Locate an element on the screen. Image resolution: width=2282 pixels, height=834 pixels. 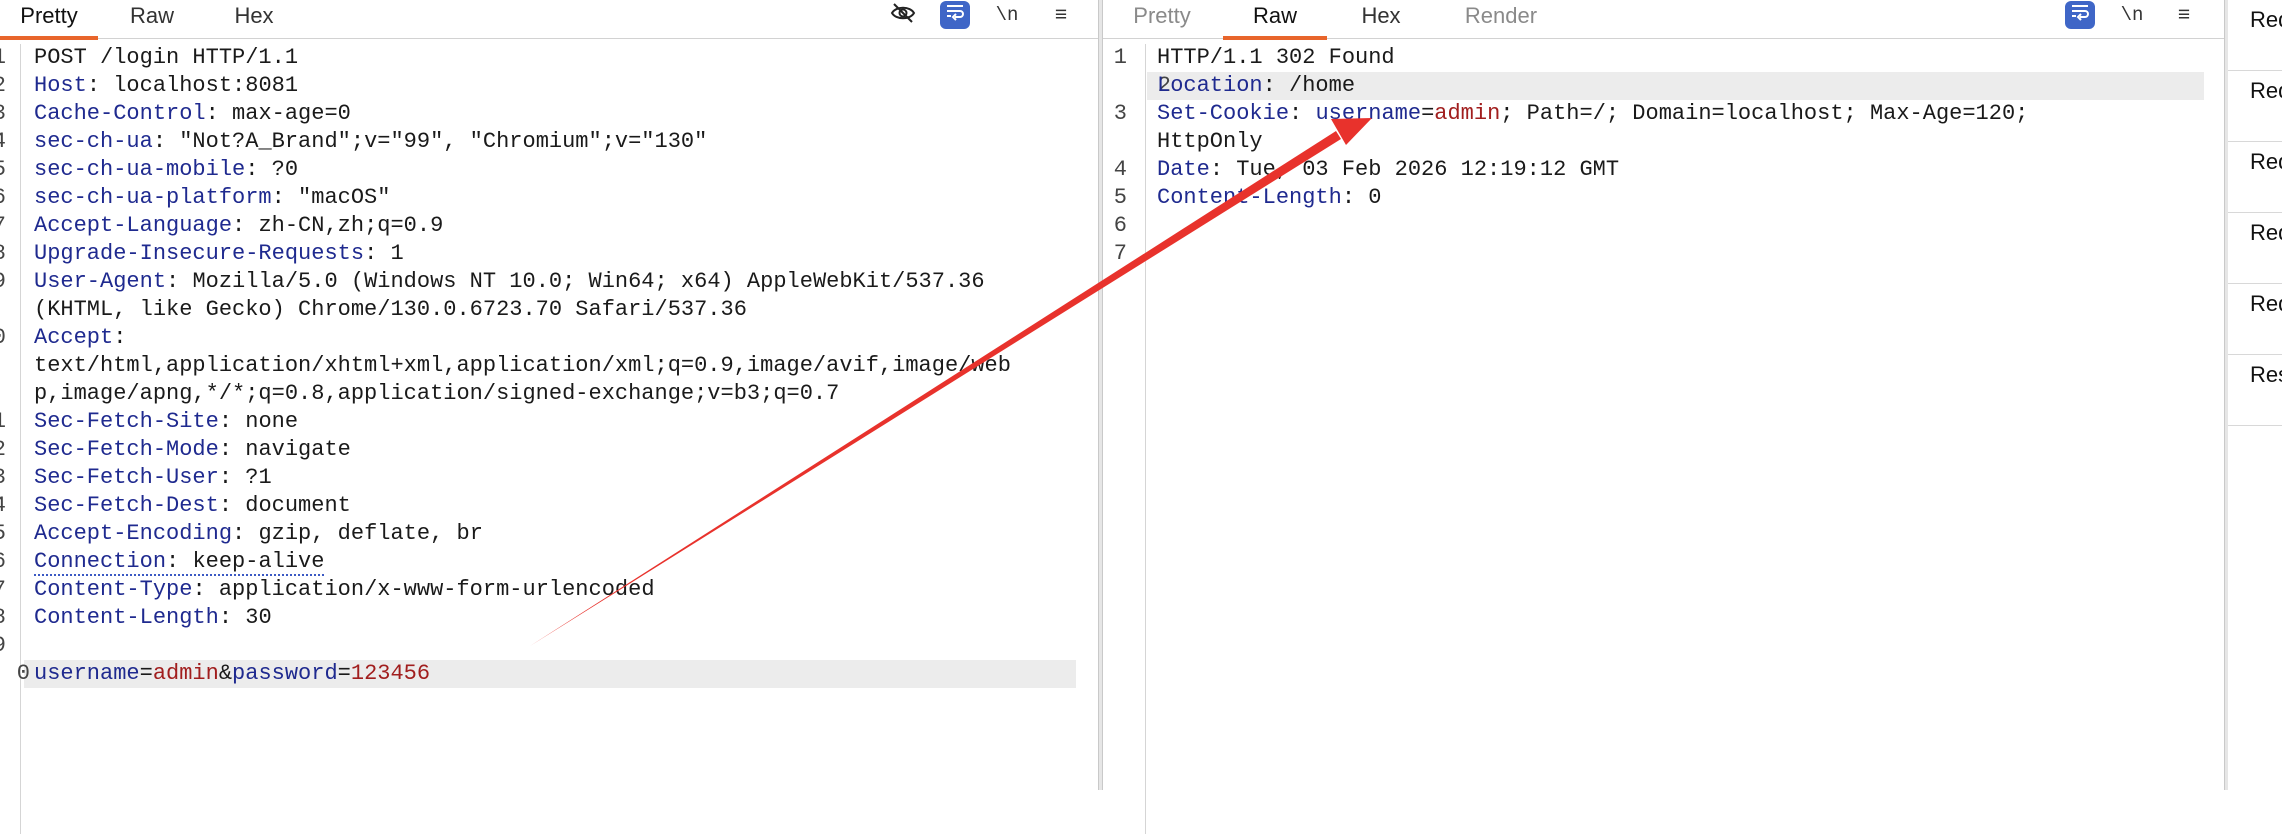
cookie-value: admin is located at coordinates (1467, 113).